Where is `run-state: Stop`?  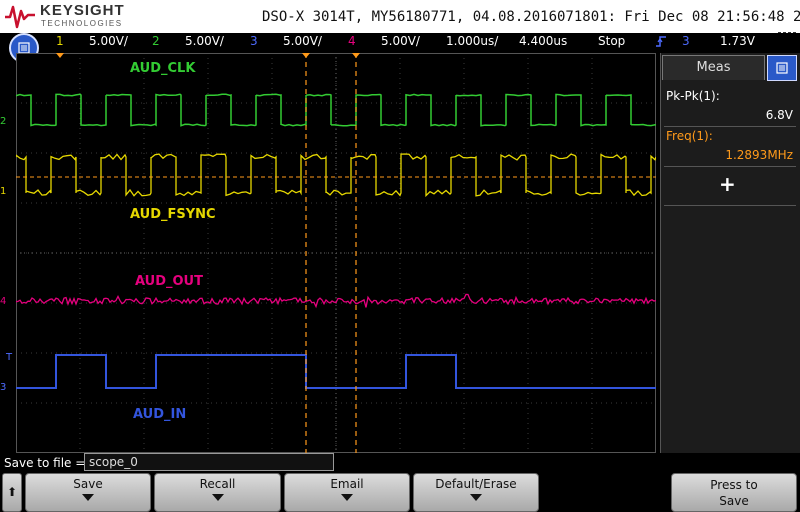 run-state: Stop is located at coordinates (611, 41).